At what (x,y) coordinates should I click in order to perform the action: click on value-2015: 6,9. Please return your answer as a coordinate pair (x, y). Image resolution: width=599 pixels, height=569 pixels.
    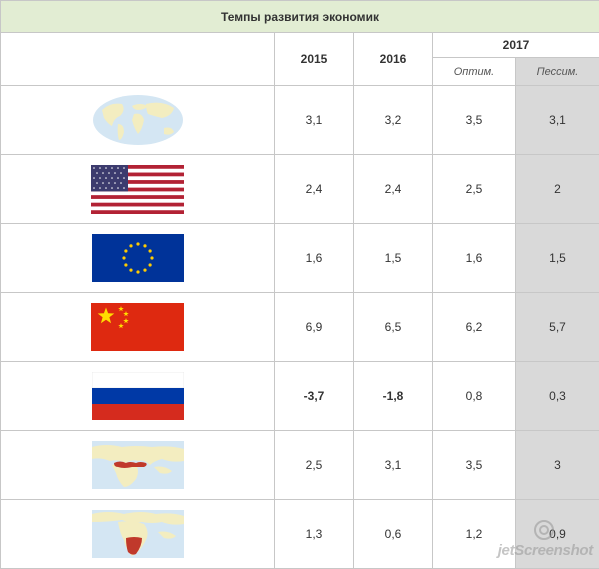
    Looking at the image, I should click on (314, 327).